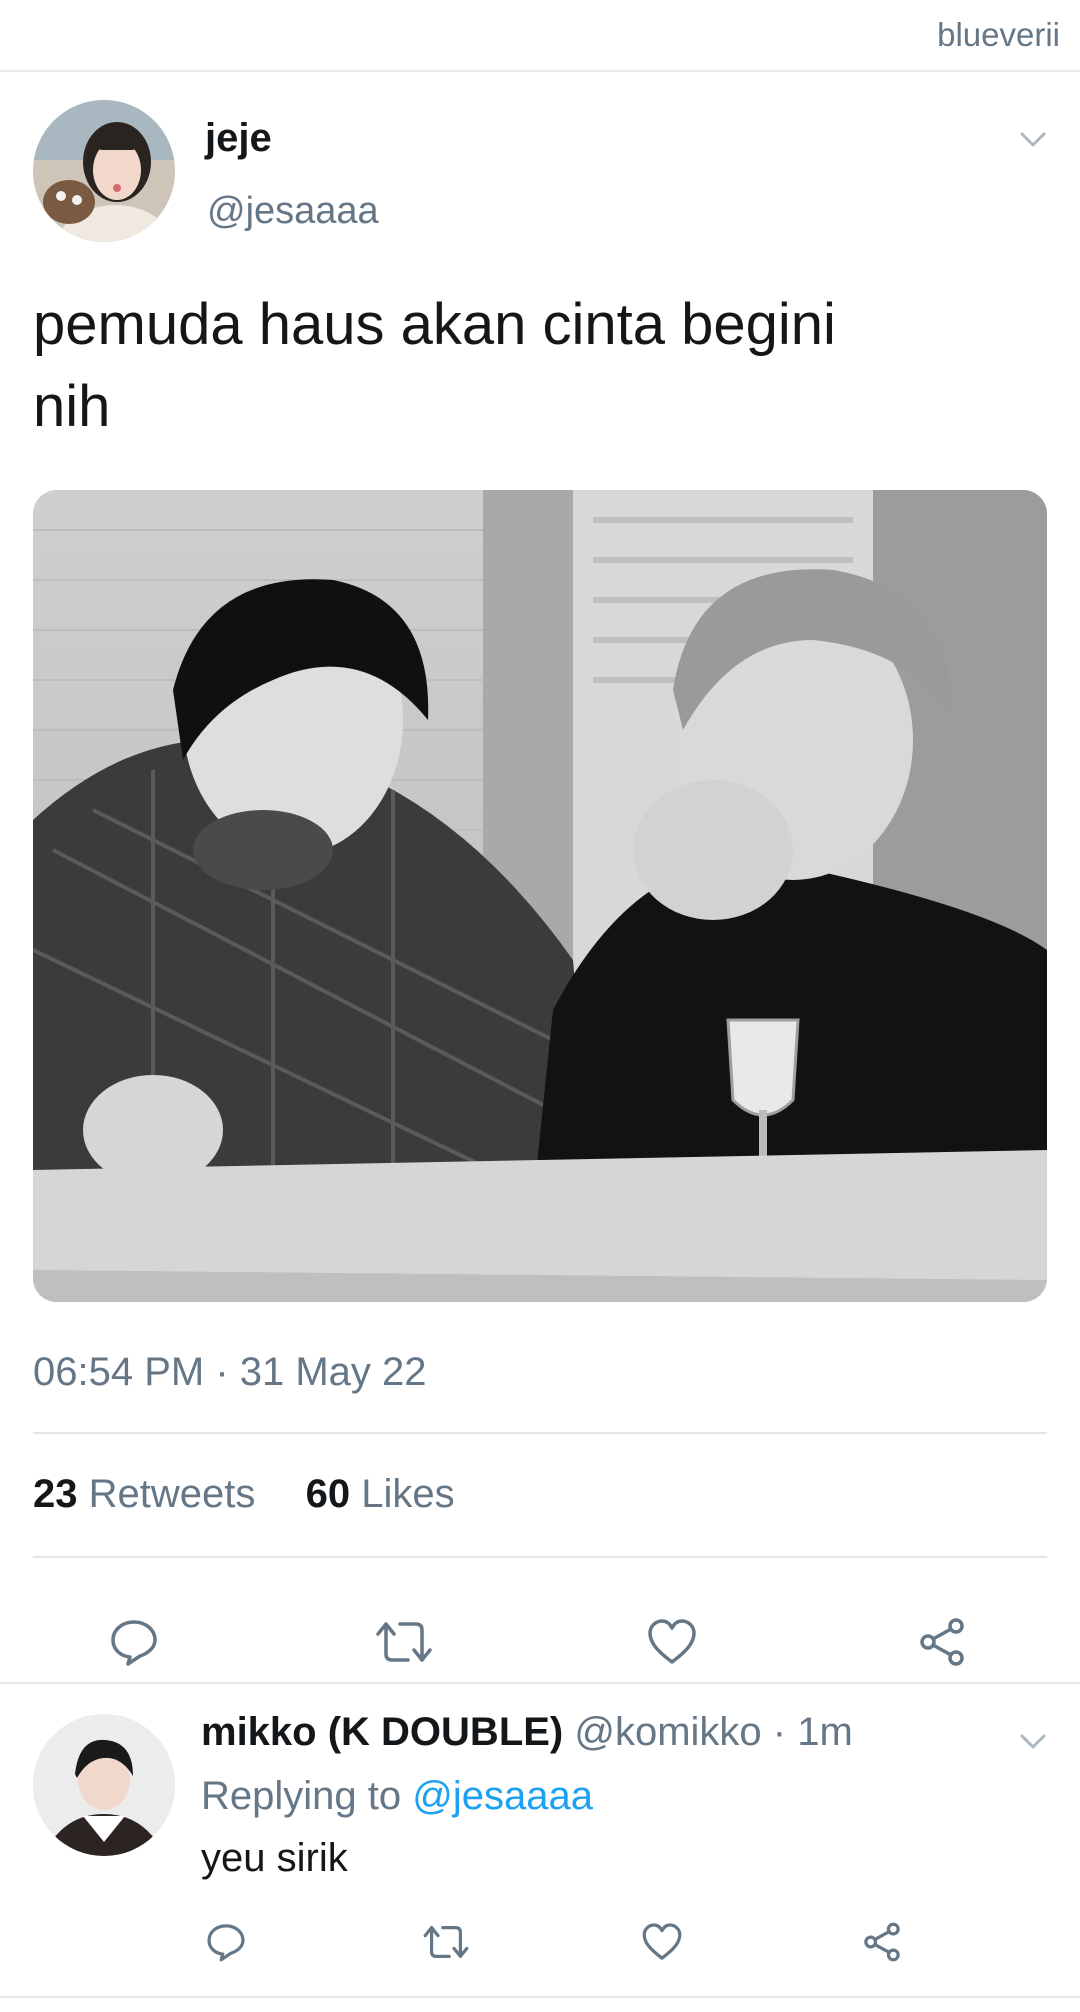  I want to click on watermark-bar: blueverii, so click(540, 36).